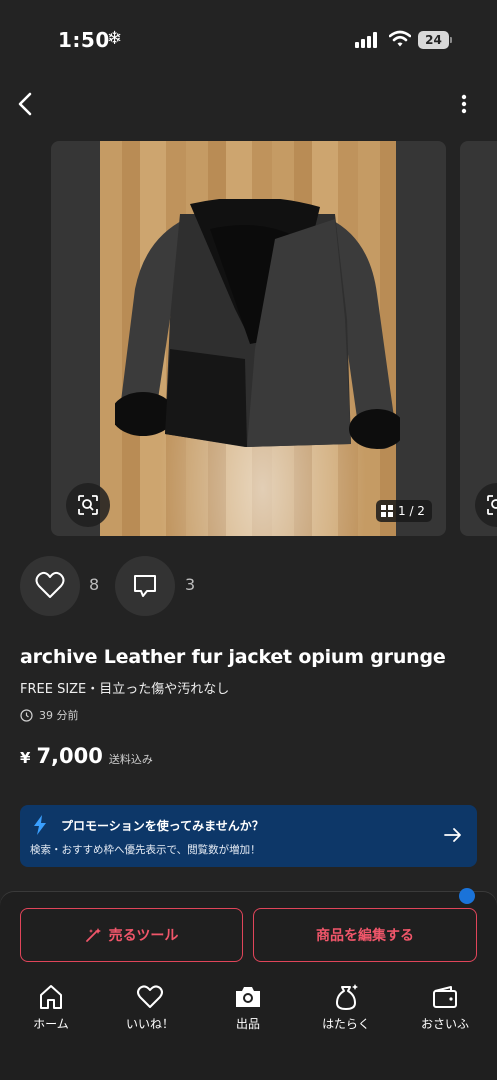 Image resolution: width=497 pixels, height=1080 pixels. What do you see at coordinates (93, 935) in the screenshot?
I see `magic-wand-icon` at bounding box center [93, 935].